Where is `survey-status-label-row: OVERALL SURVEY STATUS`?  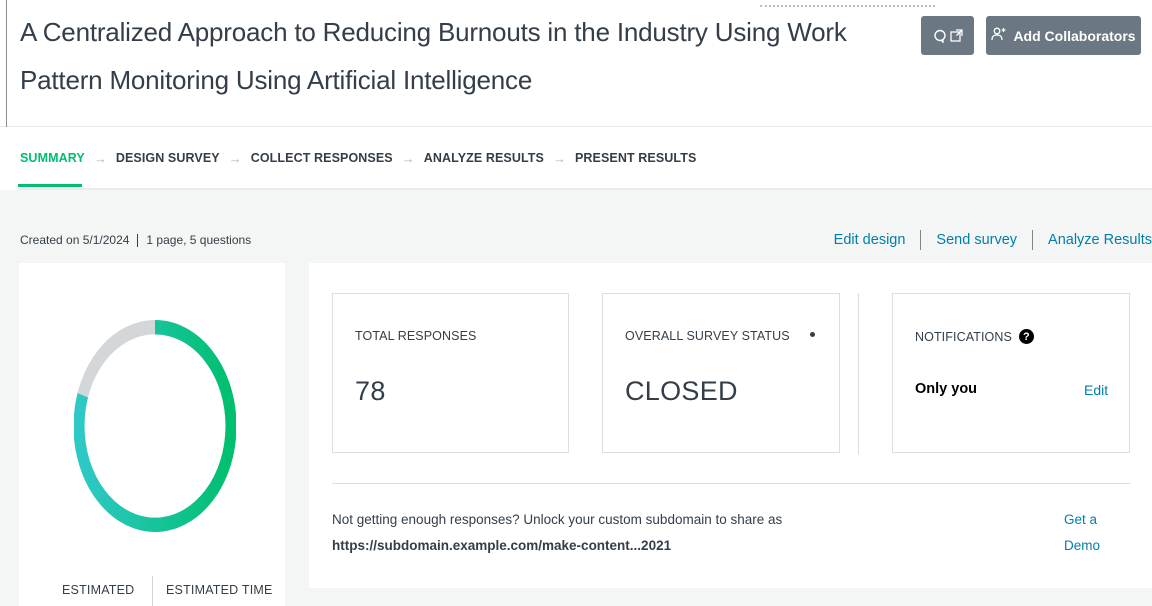
survey-status-label-row: OVERALL SURVEY STATUS is located at coordinates (720, 336).